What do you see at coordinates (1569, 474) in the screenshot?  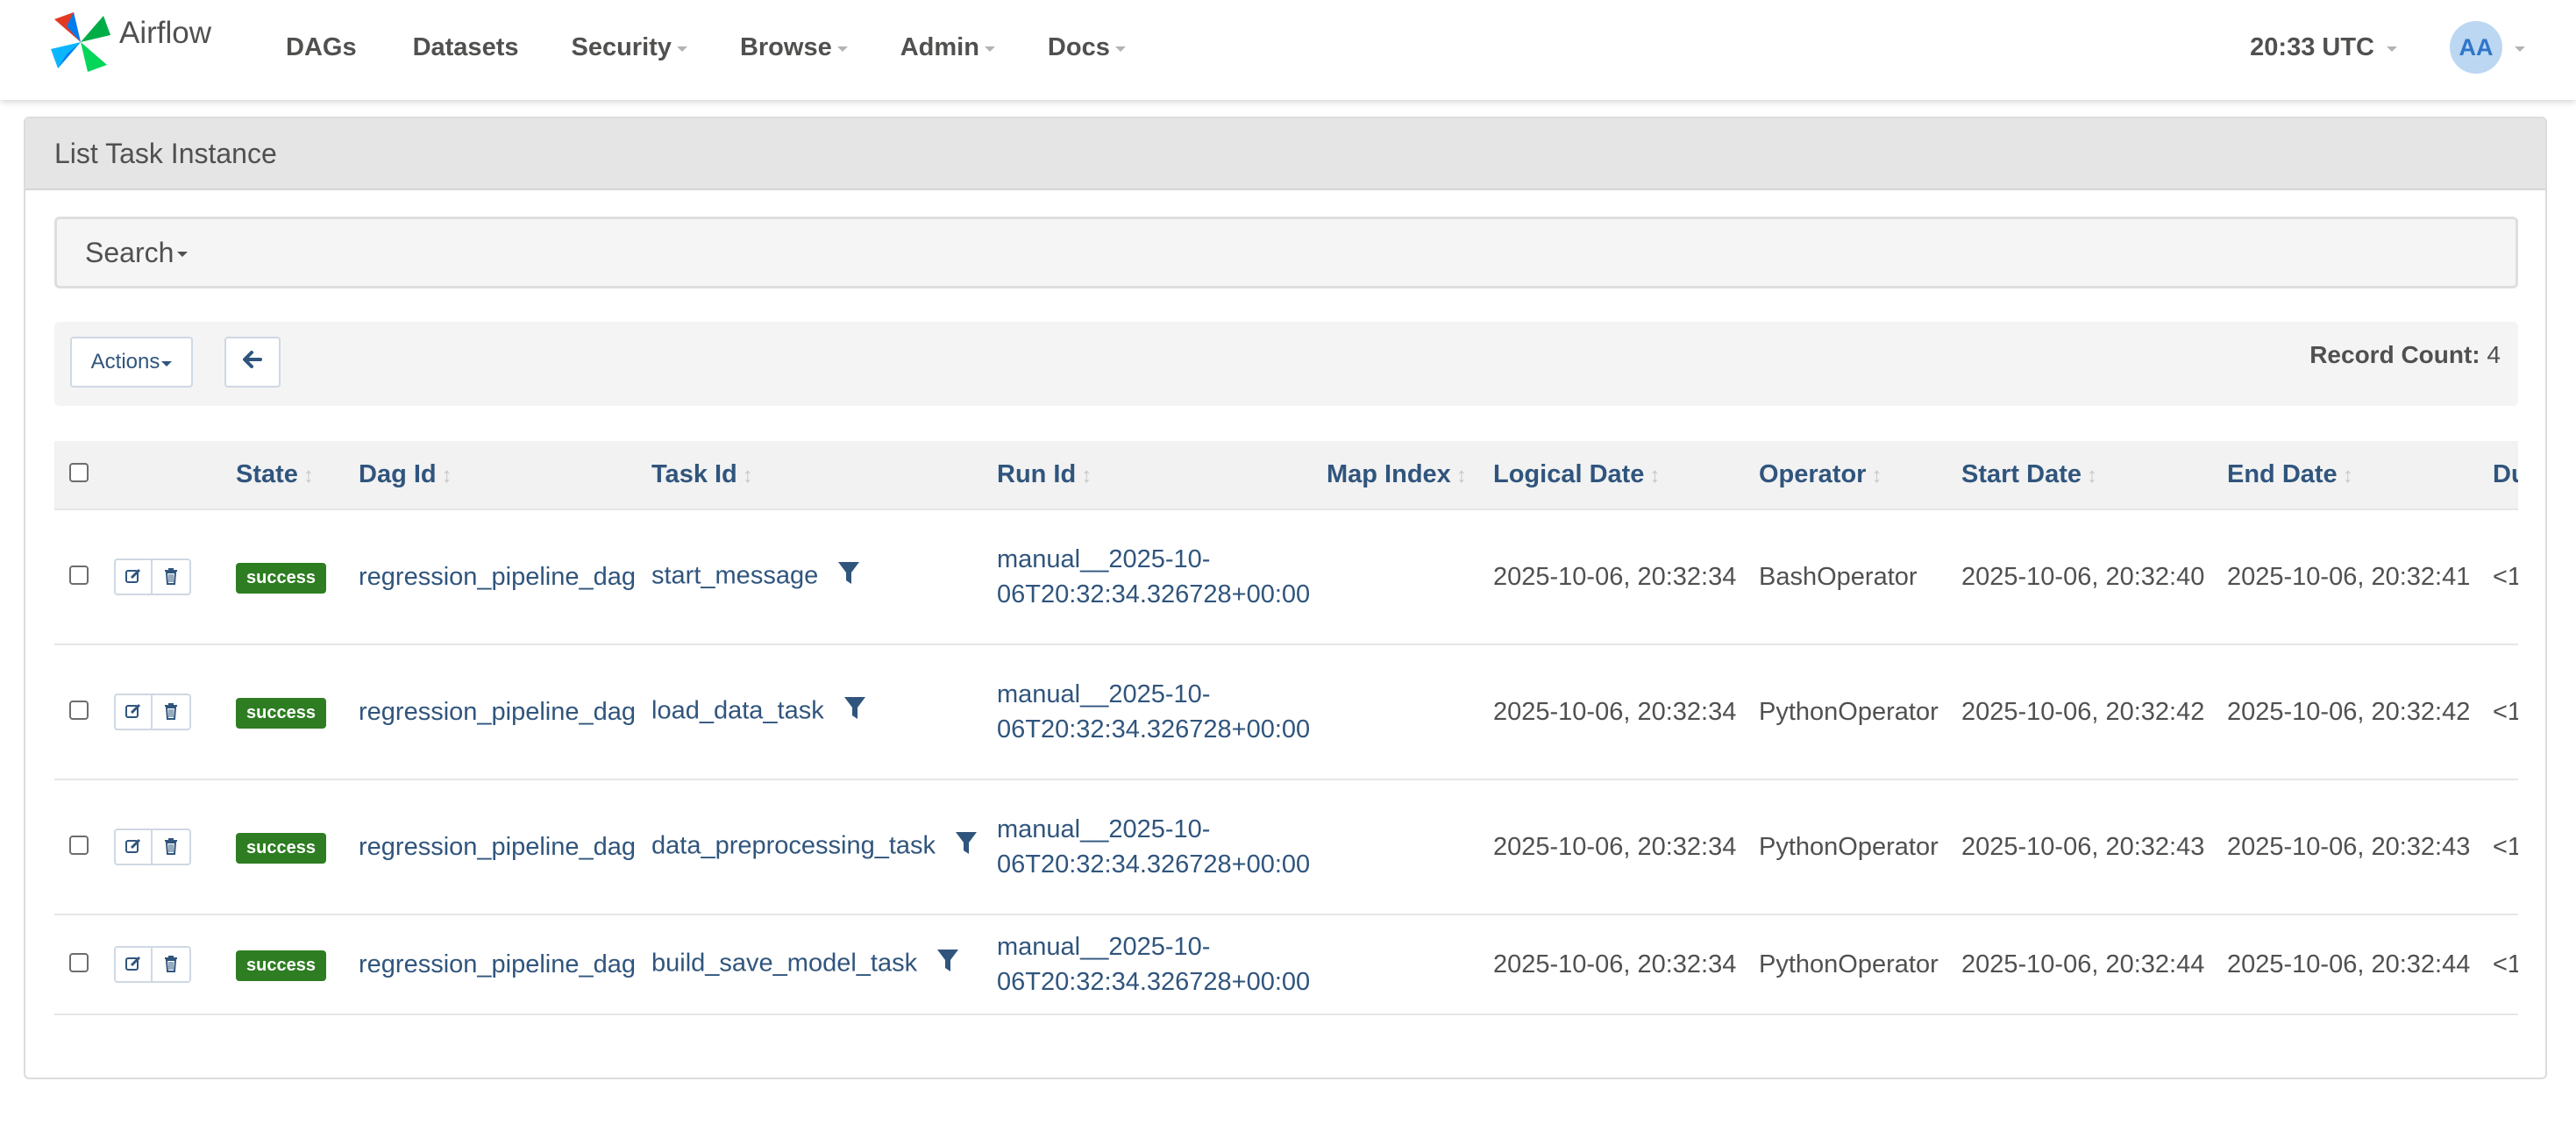 I see `col-logical-date-label: Logical Date` at bounding box center [1569, 474].